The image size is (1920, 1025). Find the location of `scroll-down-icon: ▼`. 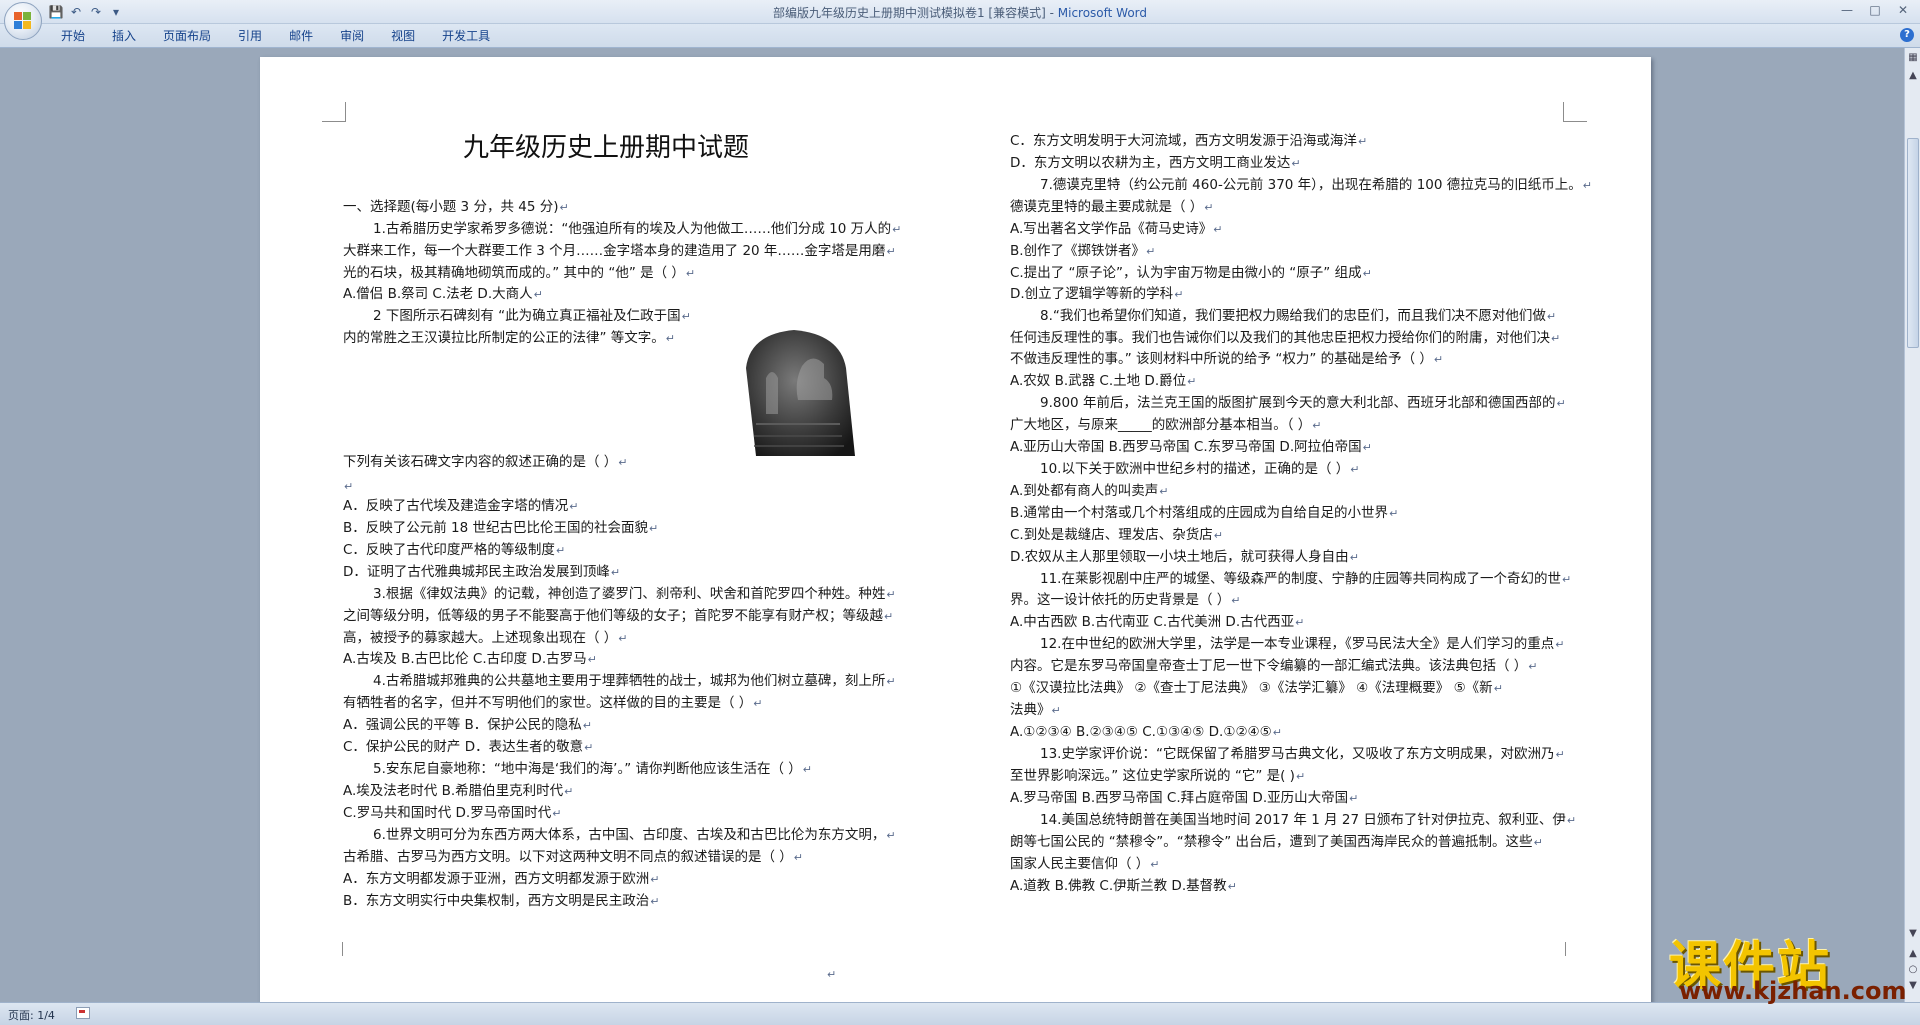

scroll-down-icon: ▼ is located at coordinates (1913, 934).